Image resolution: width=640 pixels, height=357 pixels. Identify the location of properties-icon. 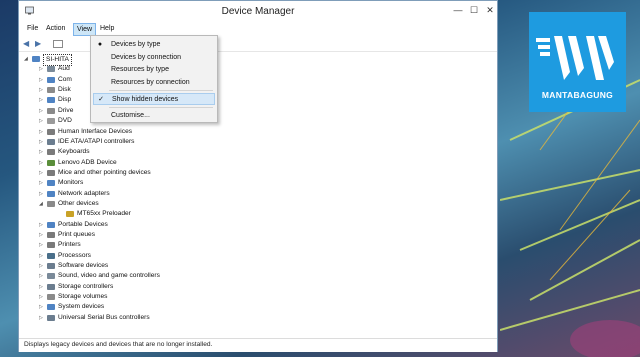
(58, 44).